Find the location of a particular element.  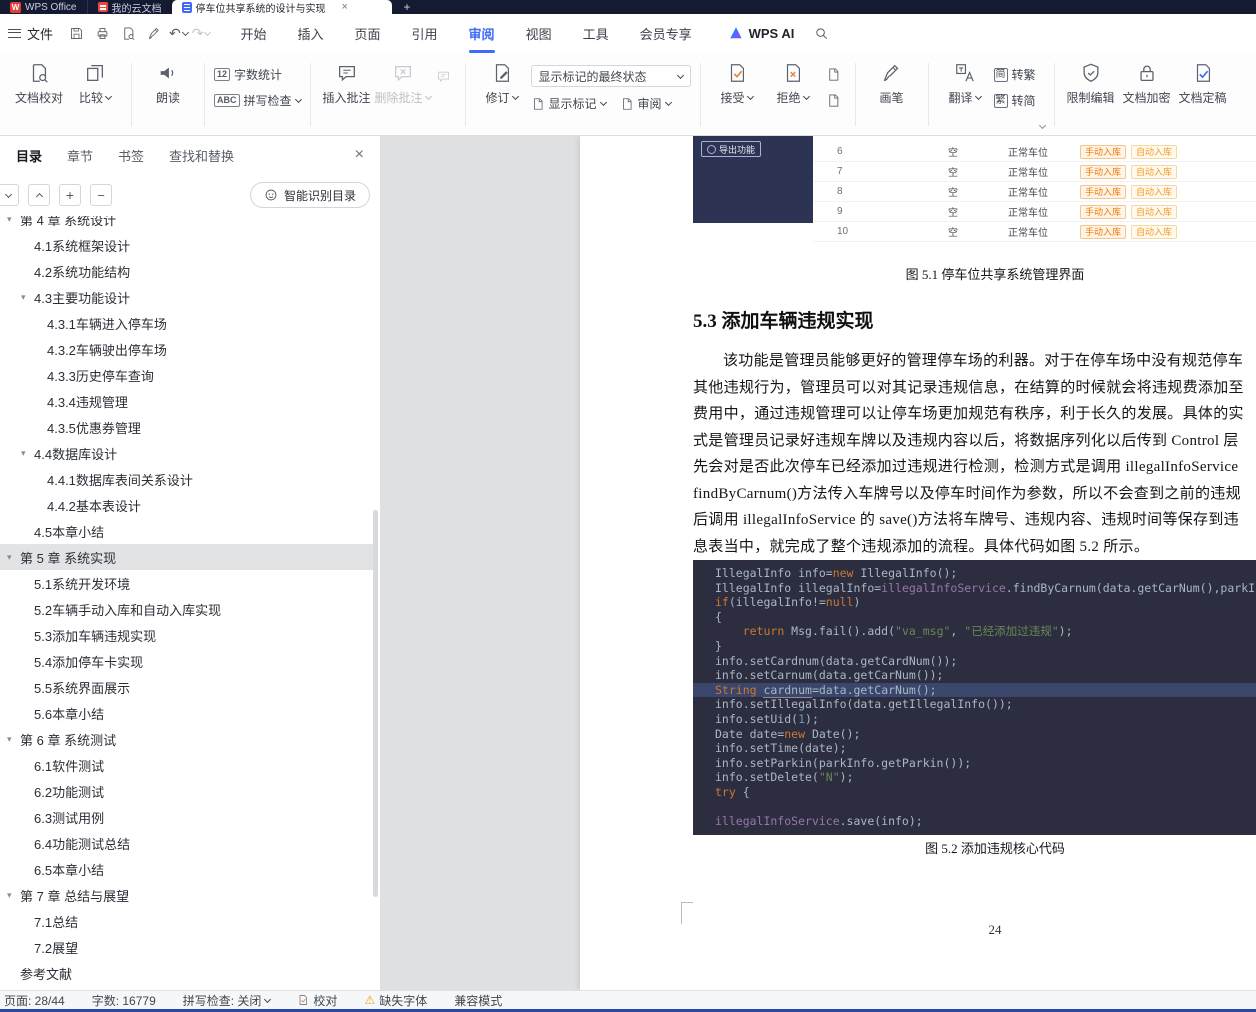

toc-item: 5.6本章小结 is located at coordinates (186, 713).